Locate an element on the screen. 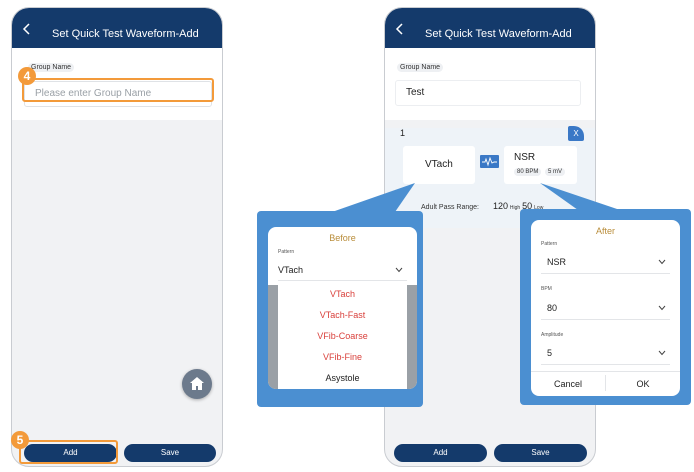 The image size is (694, 472). bpm-label: BPM is located at coordinates (546, 289).